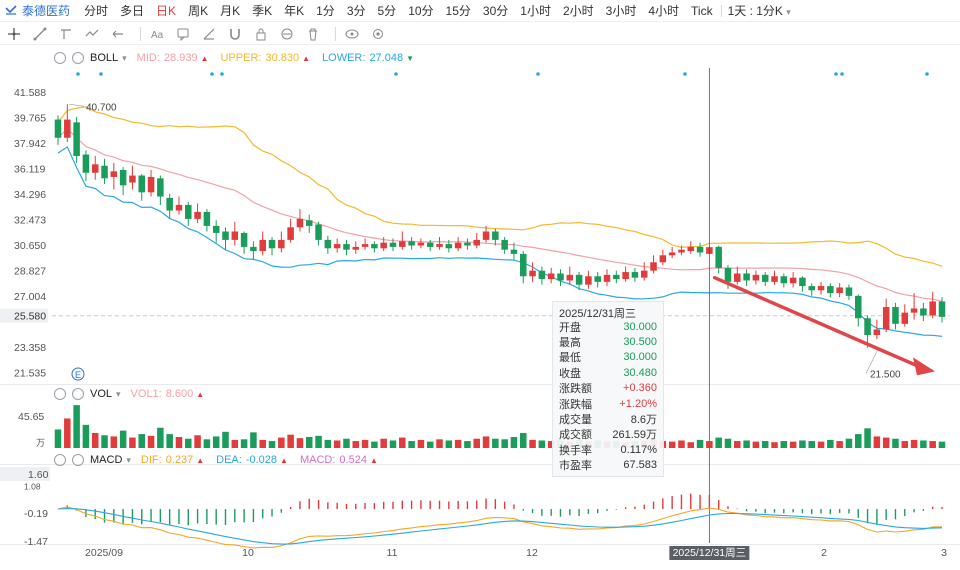  I want to click on trend-arrow-head, so click(924, 366).